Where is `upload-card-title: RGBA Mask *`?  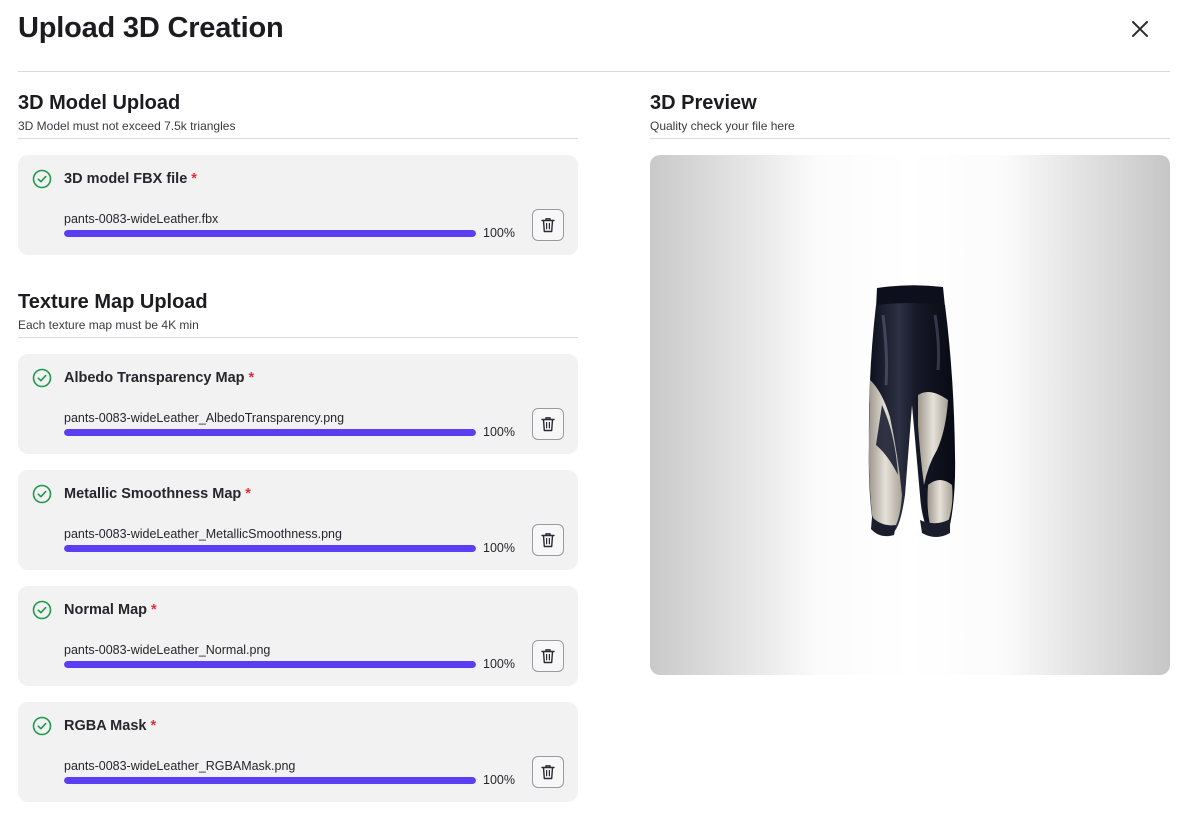
upload-card-title: RGBA Mask * is located at coordinates (110, 726).